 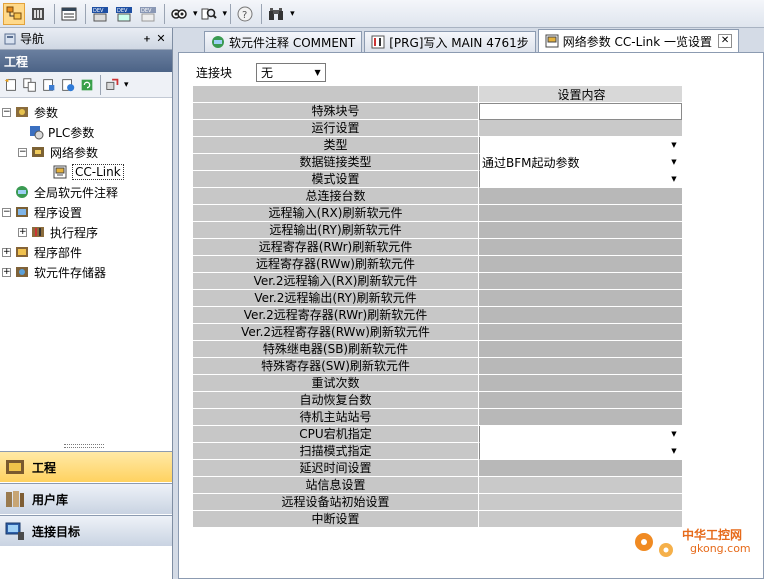 What do you see at coordinates (276, 14) in the screenshot?
I see `binoculars-icon` at bounding box center [276, 14].